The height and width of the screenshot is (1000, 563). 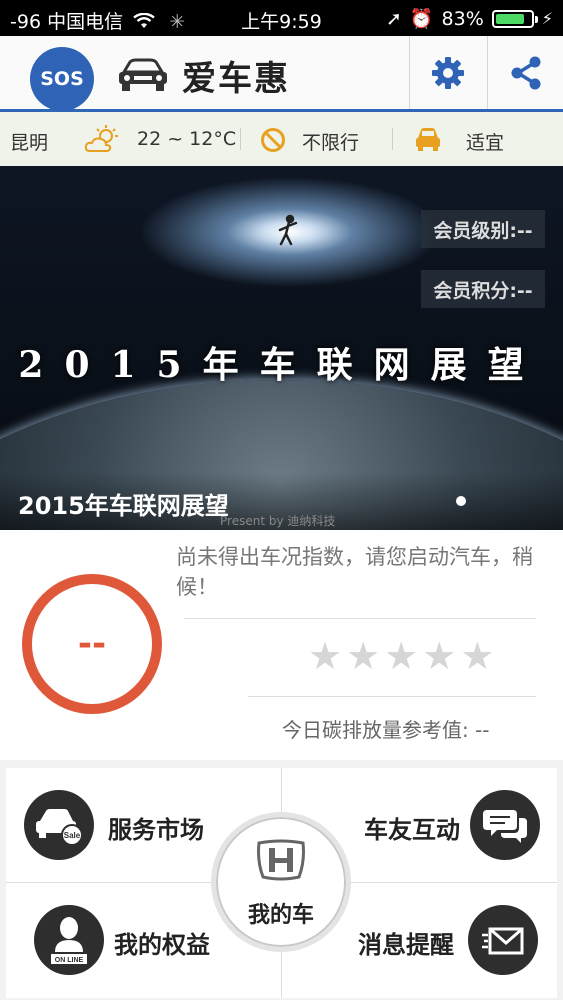 I want to click on astronaut-figure, so click(x=288, y=230).